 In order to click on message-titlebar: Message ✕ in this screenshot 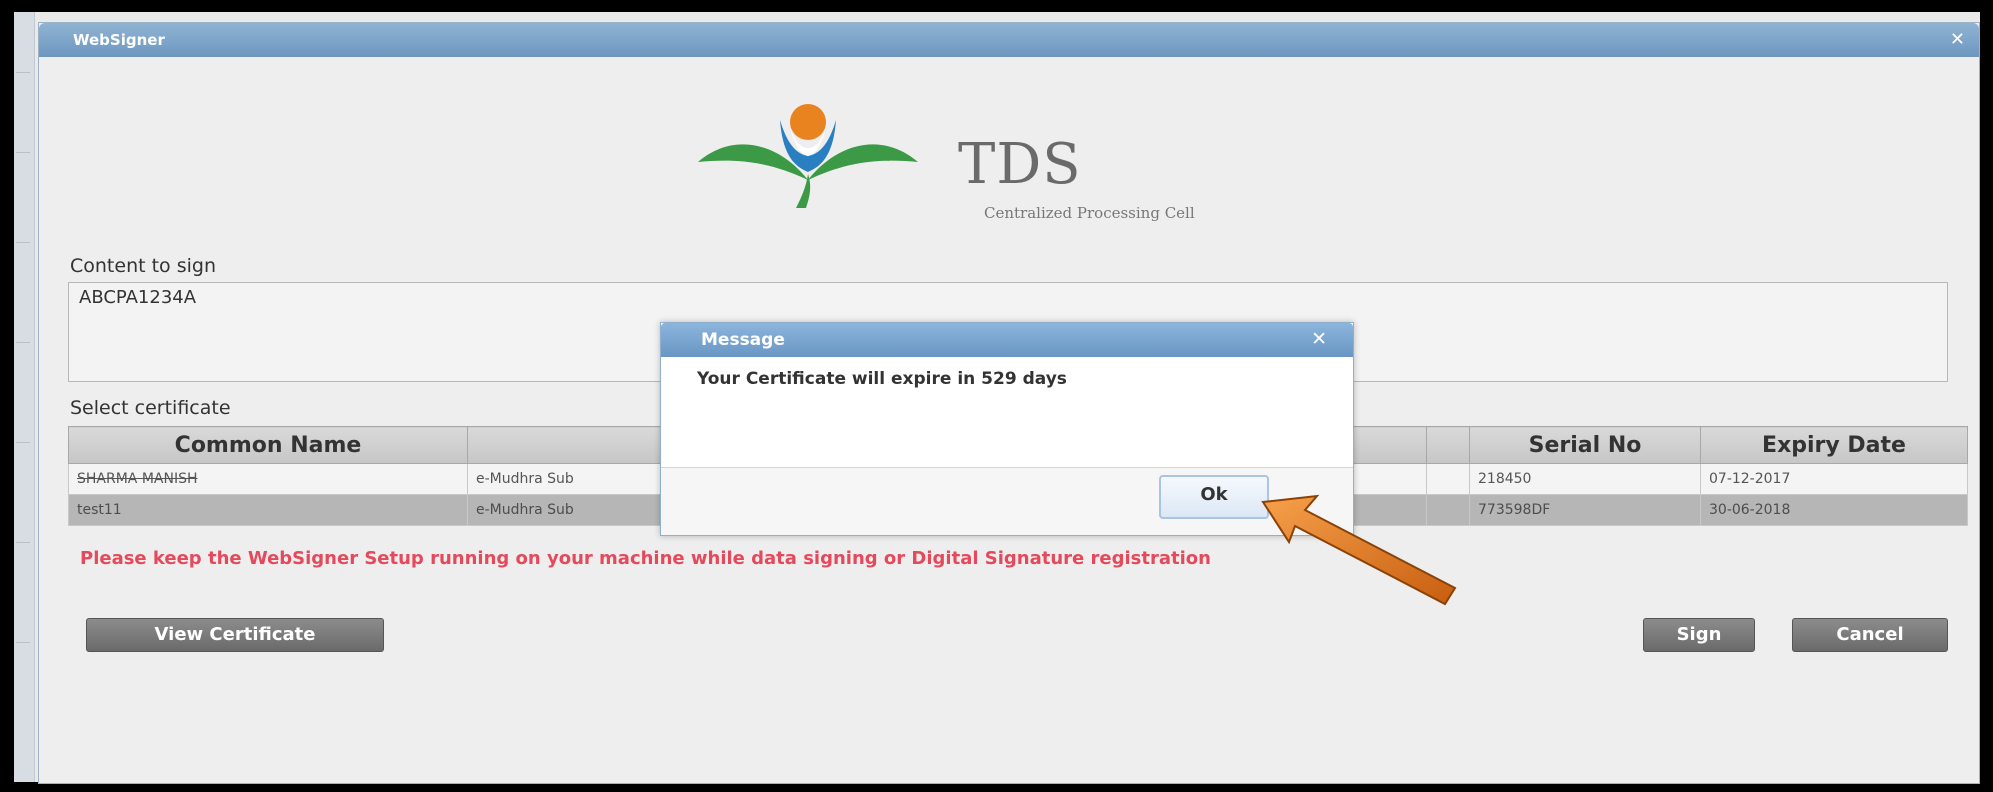, I will do `click(1007, 340)`.